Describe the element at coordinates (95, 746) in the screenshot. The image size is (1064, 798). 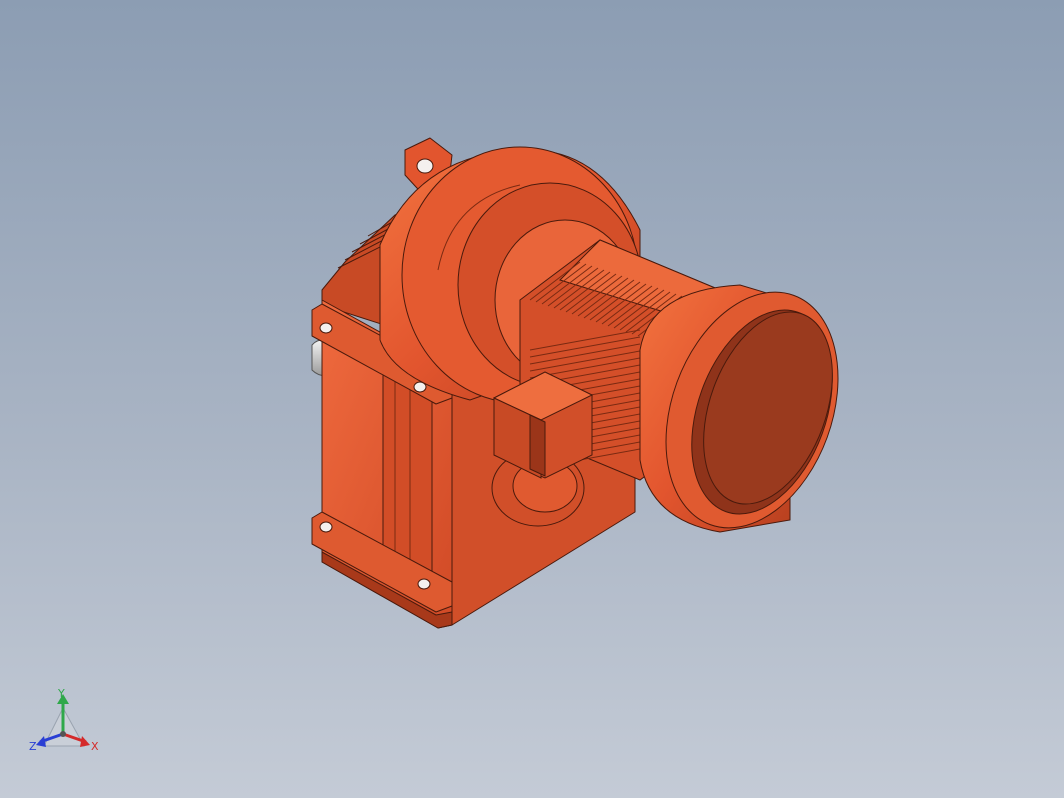
I see `x-axis-label: X` at that location.